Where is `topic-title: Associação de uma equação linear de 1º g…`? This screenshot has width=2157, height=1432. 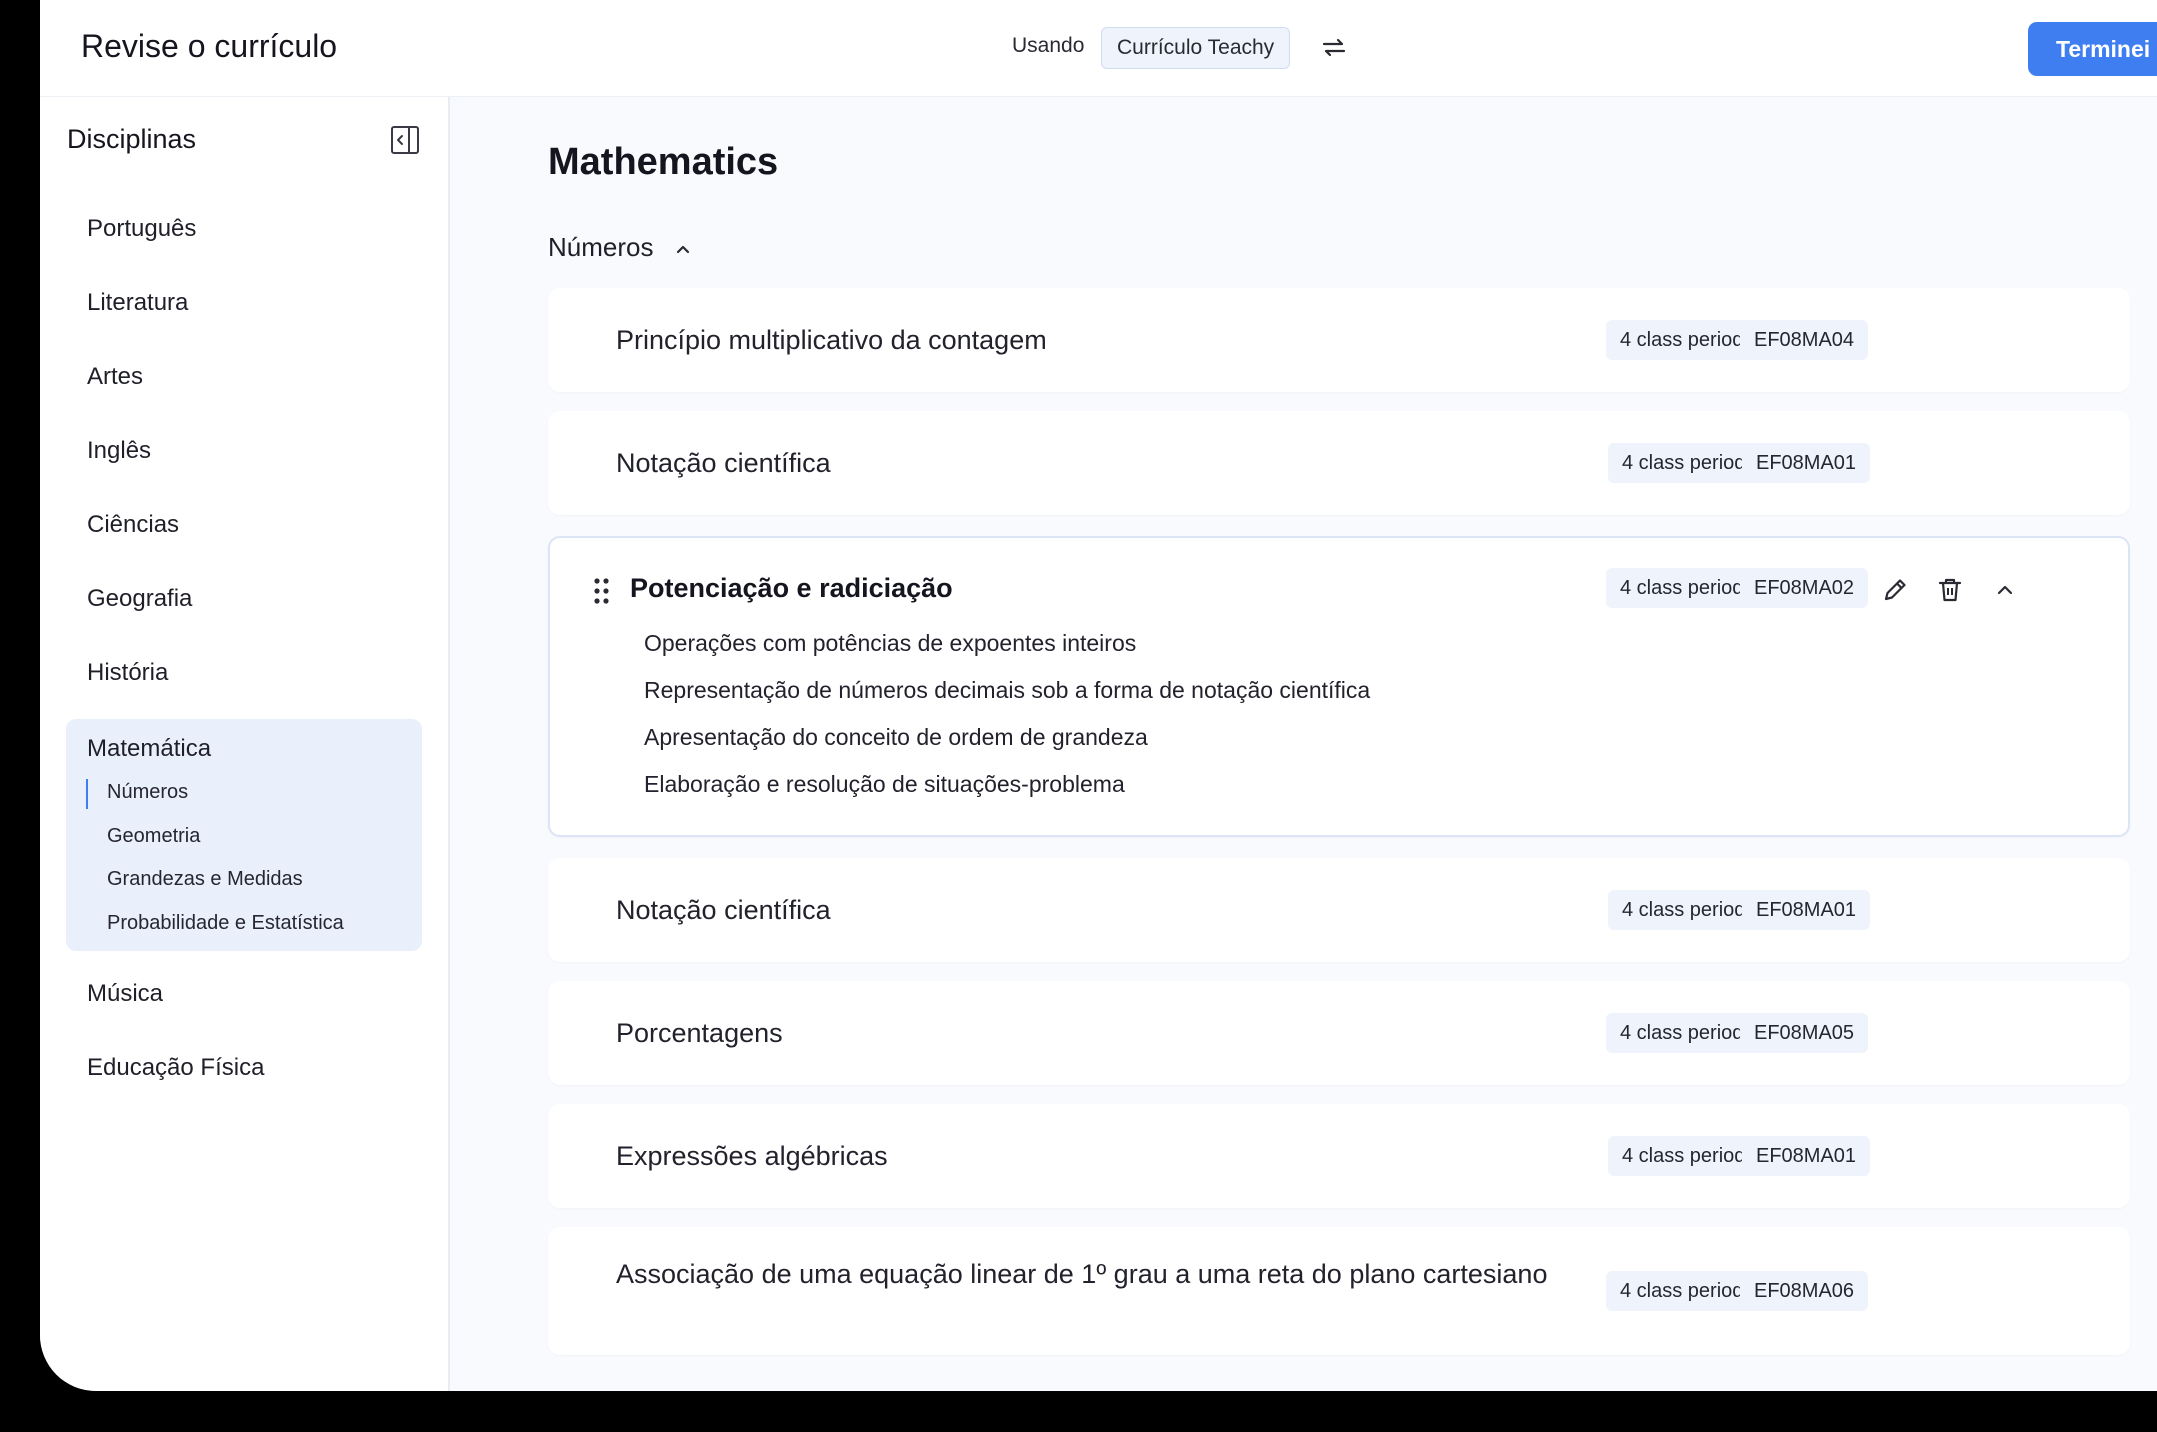 topic-title: Associação de uma equação linear de 1º g… is located at coordinates (1082, 1274).